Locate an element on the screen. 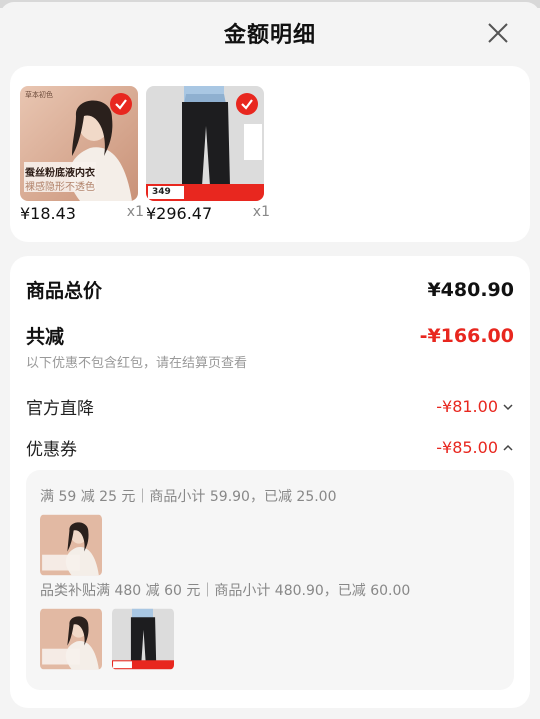 The image size is (540, 719). chevron-up-icon is located at coordinates (508, 448).